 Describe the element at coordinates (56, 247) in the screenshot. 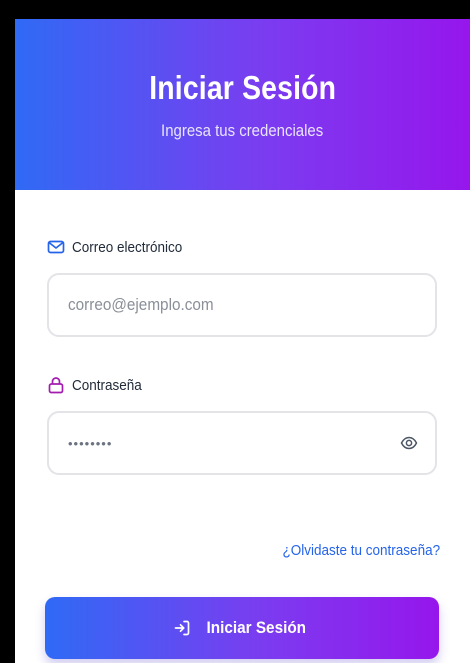

I see `mail-icon` at that location.